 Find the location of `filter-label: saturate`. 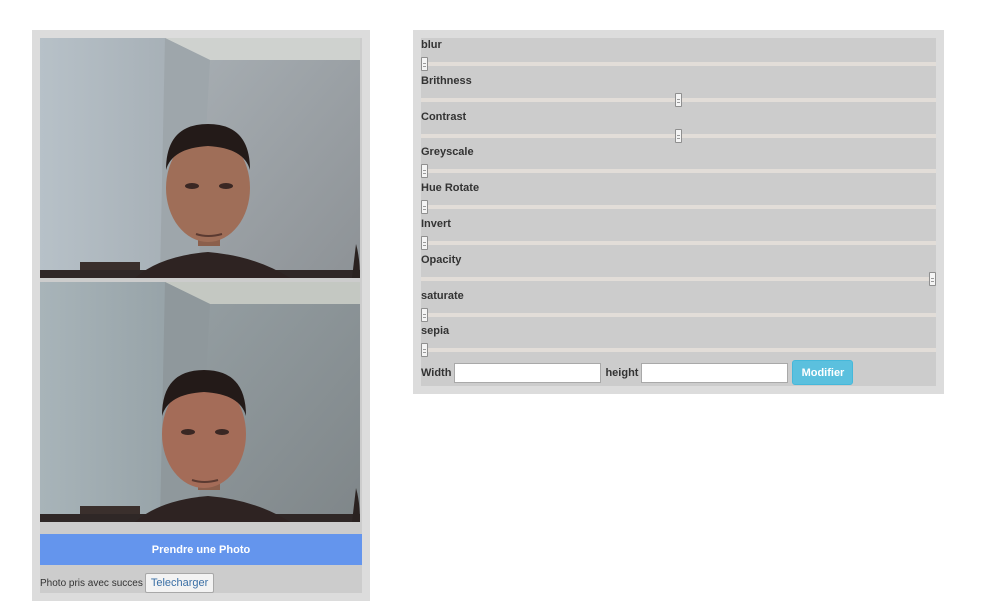

filter-label: saturate is located at coordinates (442, 295).